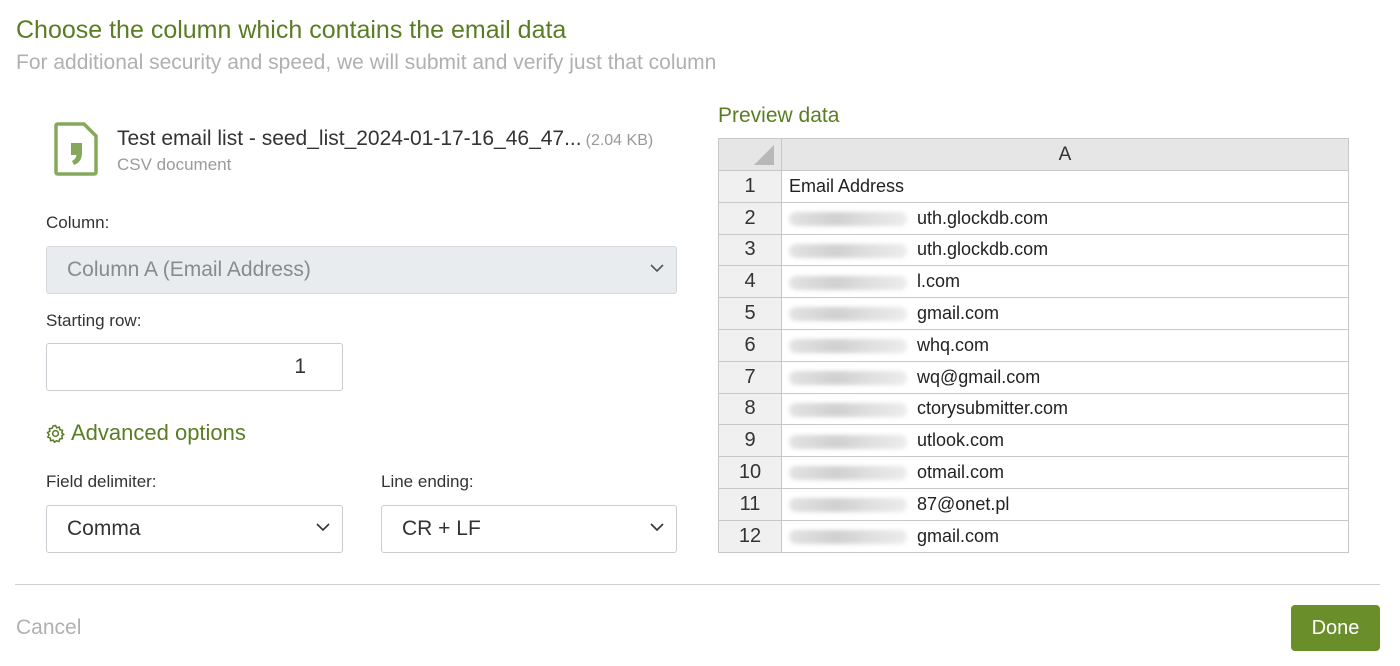 Image resolution: width=1400 pixels, height=666 pixels. Describe the element at coordinates (953, 344) in the screenshot. I see `cell-value: whq.com` at that location.